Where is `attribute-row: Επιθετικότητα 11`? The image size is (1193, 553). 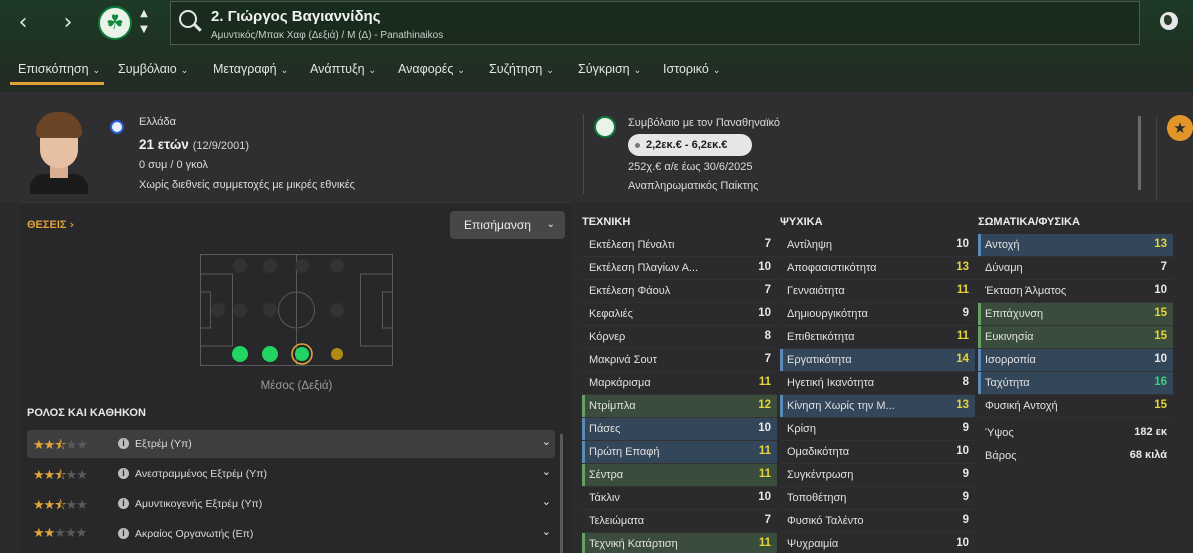 attribute-row: Επιθετικότητα 11 is located at coordinates (877, 337).